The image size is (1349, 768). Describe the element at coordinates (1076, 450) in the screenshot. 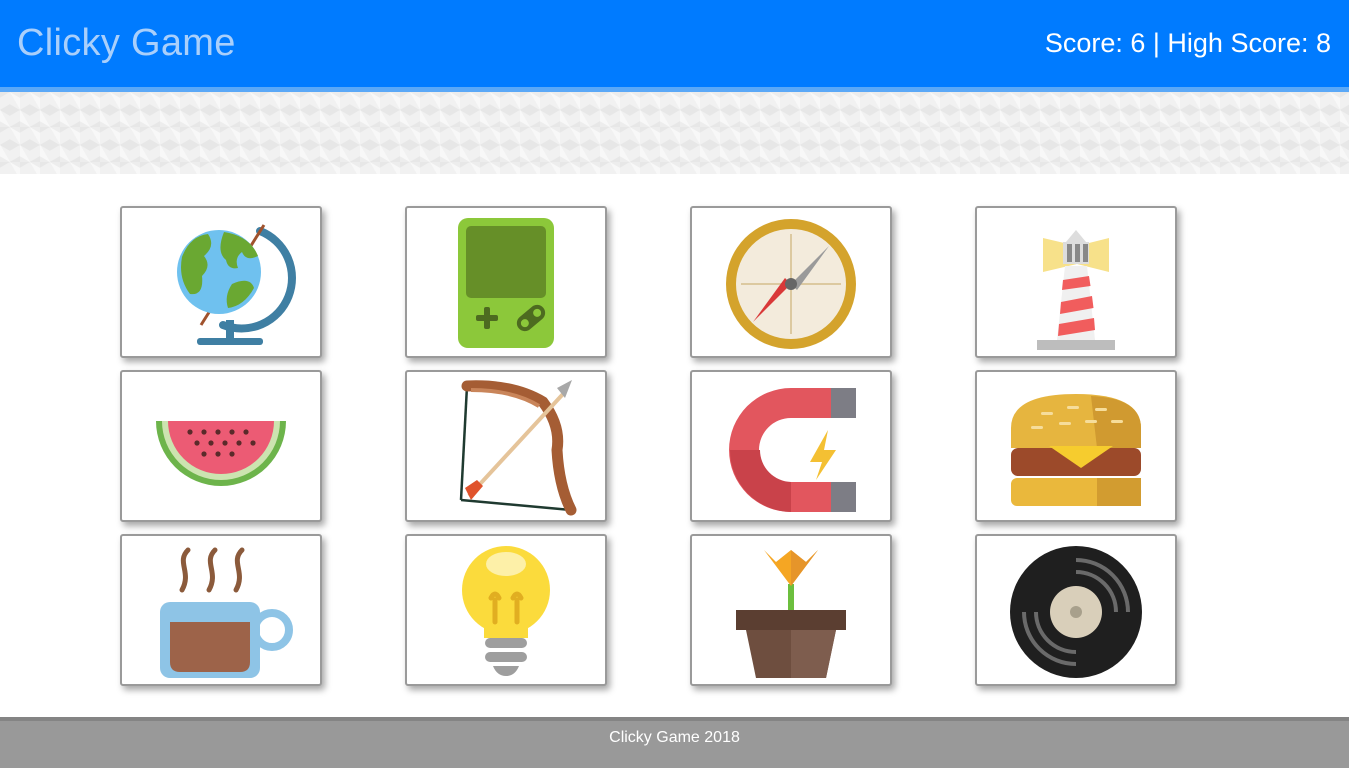

I see `hamburger-icon` at that location.